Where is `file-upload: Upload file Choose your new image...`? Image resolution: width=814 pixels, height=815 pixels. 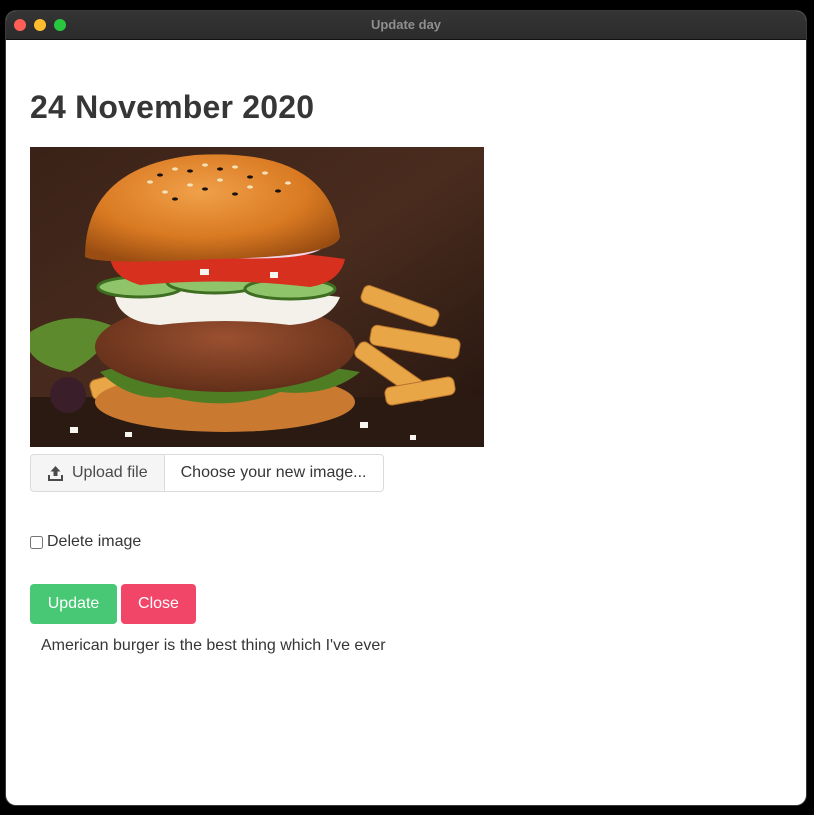 file-upload: Upload file Choose your new image... is located at coordinates (207, 473).